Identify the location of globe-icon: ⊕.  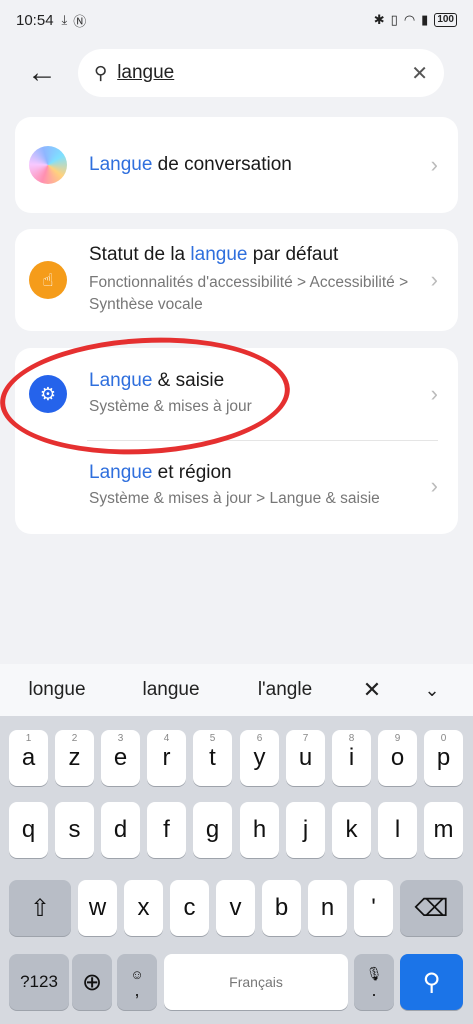
(92, 982).